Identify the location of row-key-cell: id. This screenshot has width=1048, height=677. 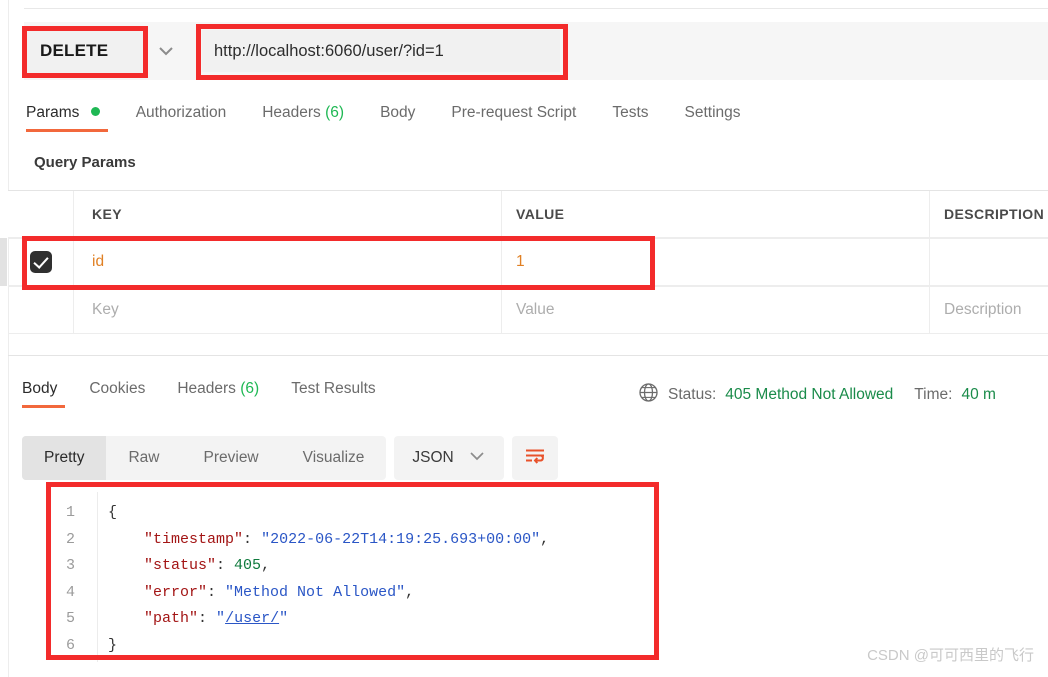
(288, 262).